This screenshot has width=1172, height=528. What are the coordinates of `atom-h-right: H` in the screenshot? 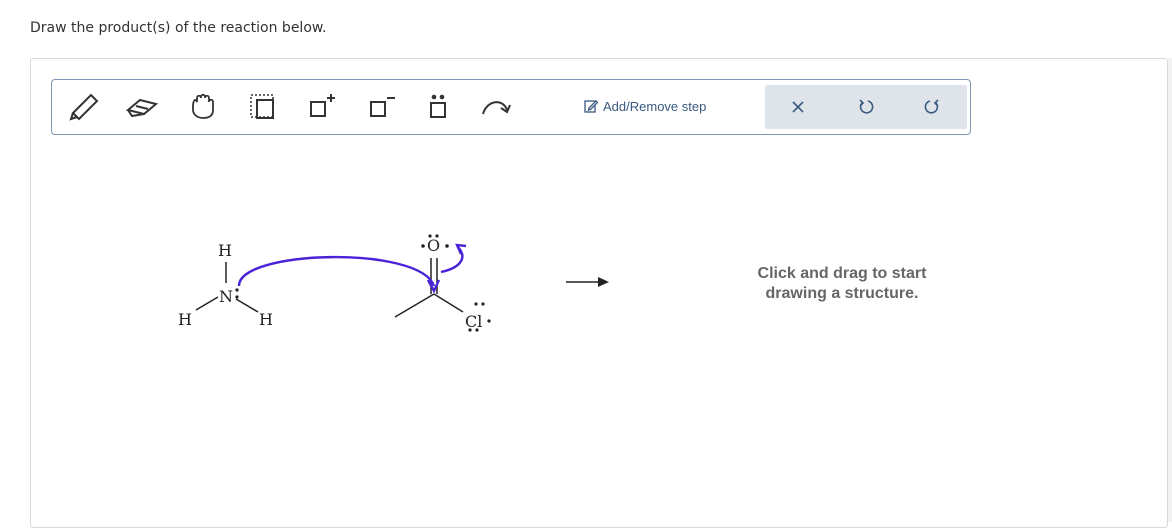 It's located at (266, 319).